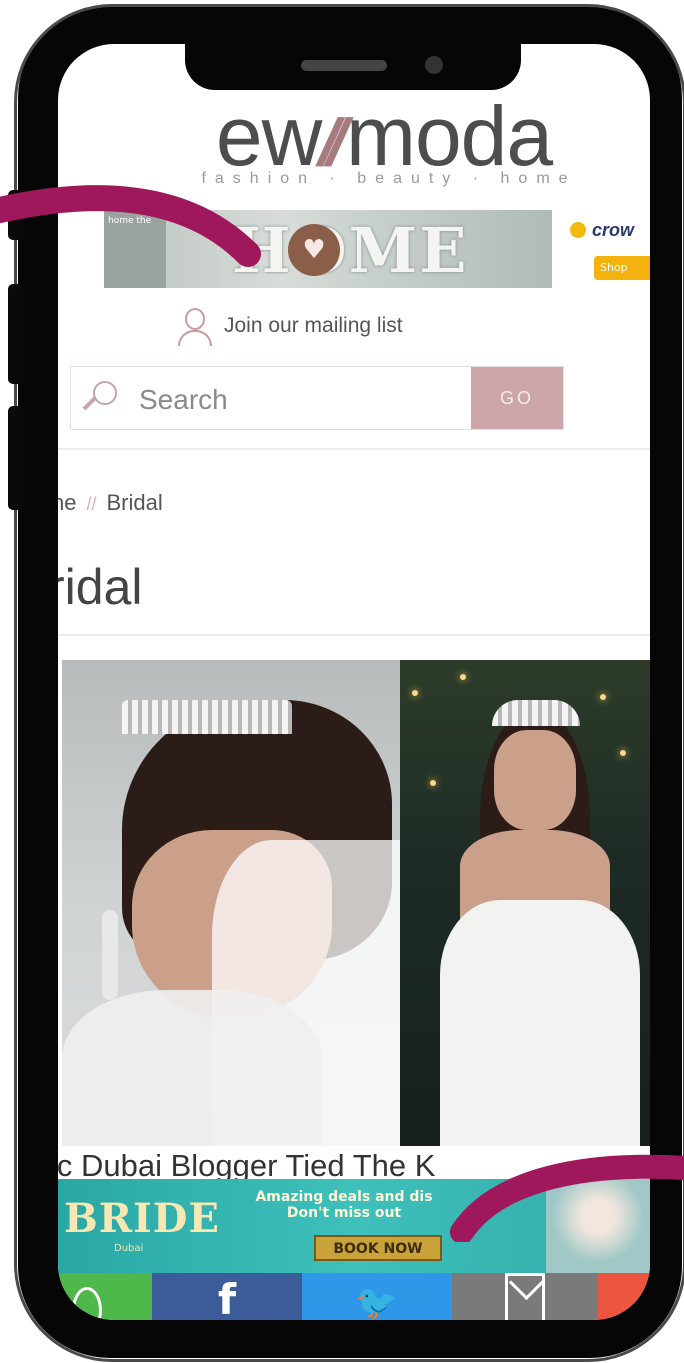 The image size is (684, 1363). Describe the element at coordinates (129, 1248) in the screenshot. I see `bride-ad-sub: Dubai` at that location.